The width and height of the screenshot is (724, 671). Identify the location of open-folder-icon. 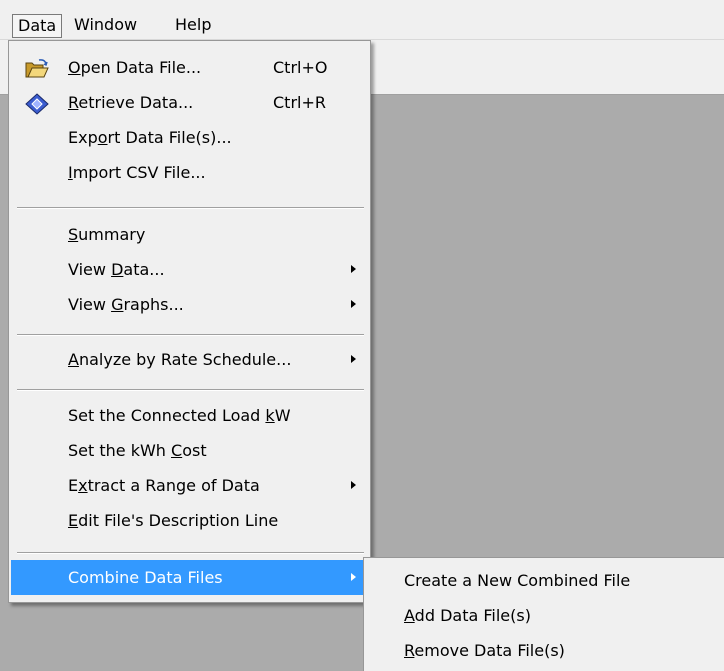
(37, 68).